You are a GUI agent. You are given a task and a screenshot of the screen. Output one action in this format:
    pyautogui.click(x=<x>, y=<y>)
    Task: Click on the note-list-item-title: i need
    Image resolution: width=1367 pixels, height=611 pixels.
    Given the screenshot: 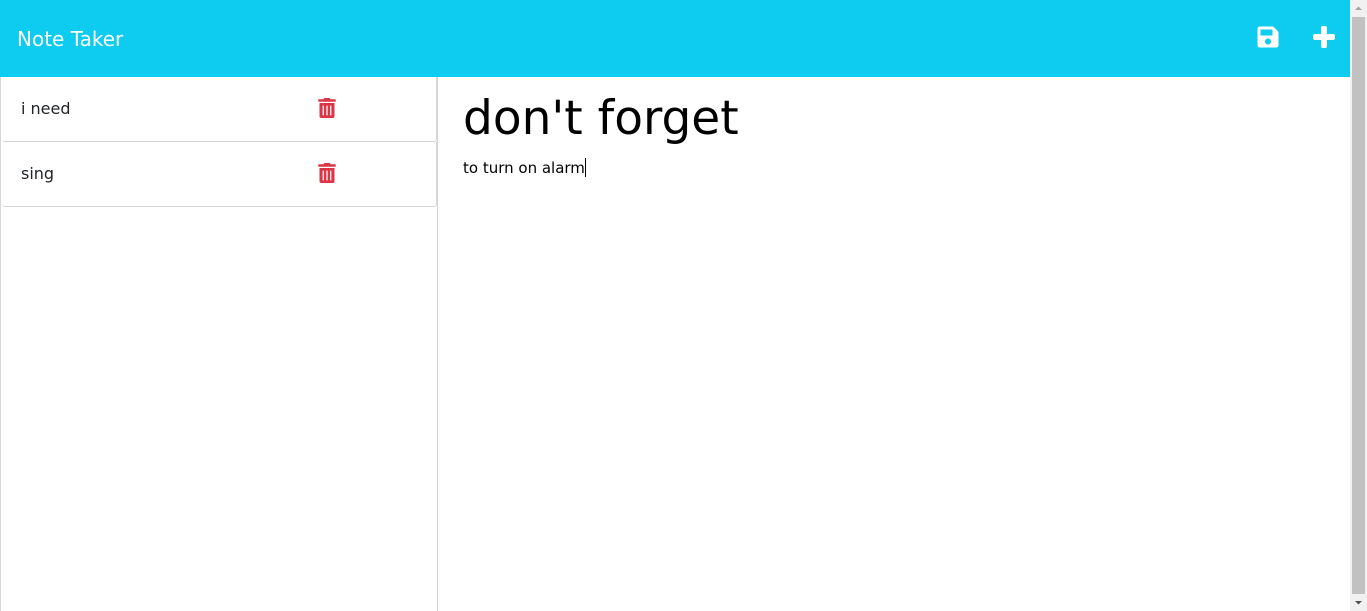 What is the action you would take?
    pyautogui.click(x=46, y=109)
    